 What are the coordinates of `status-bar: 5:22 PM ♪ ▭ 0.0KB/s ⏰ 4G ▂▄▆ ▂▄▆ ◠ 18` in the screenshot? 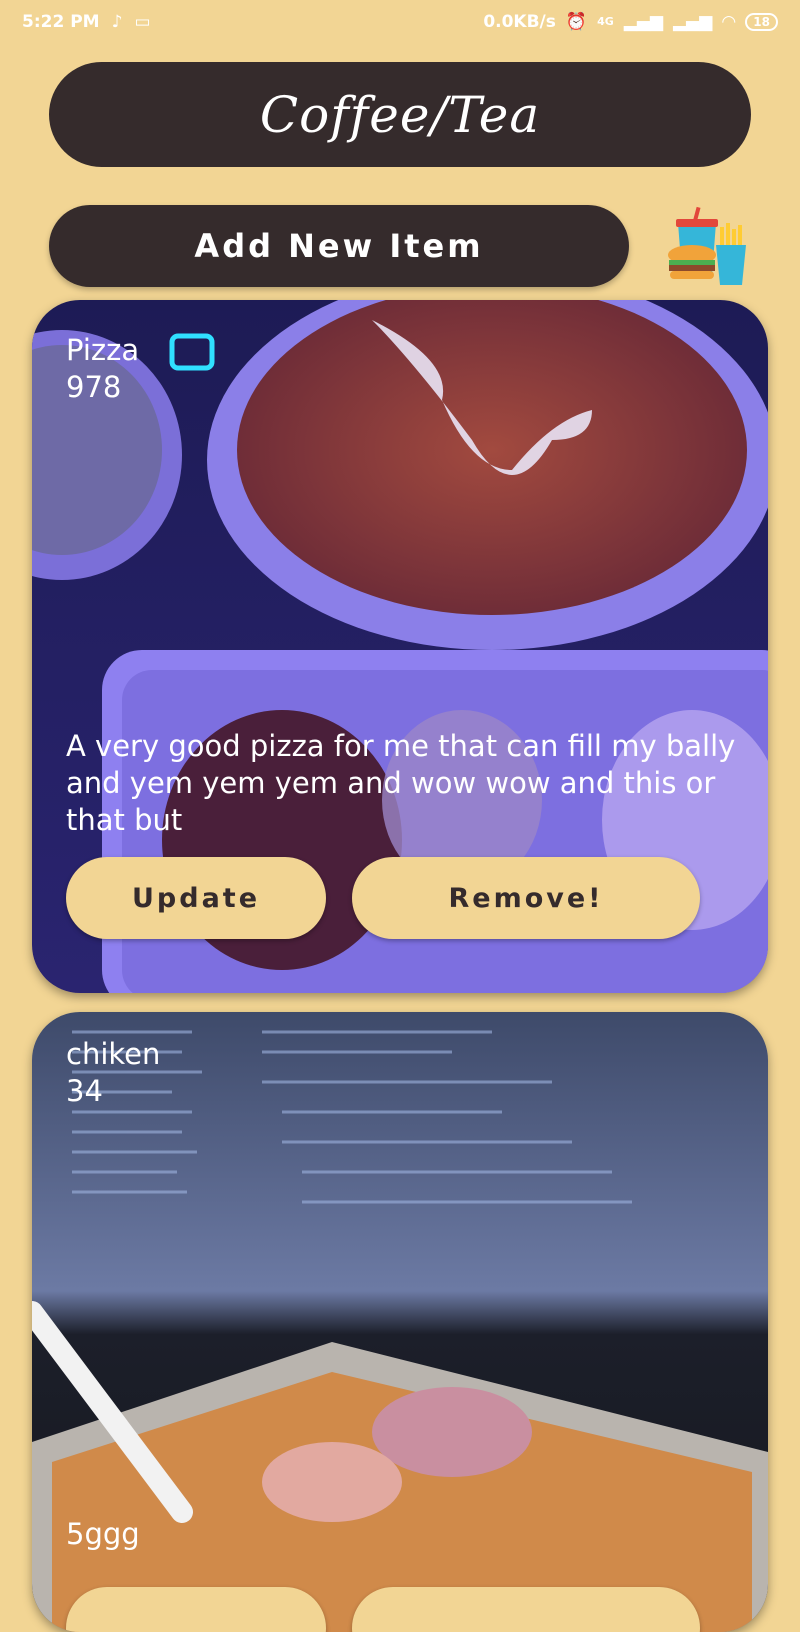 It's located at (400, 24).